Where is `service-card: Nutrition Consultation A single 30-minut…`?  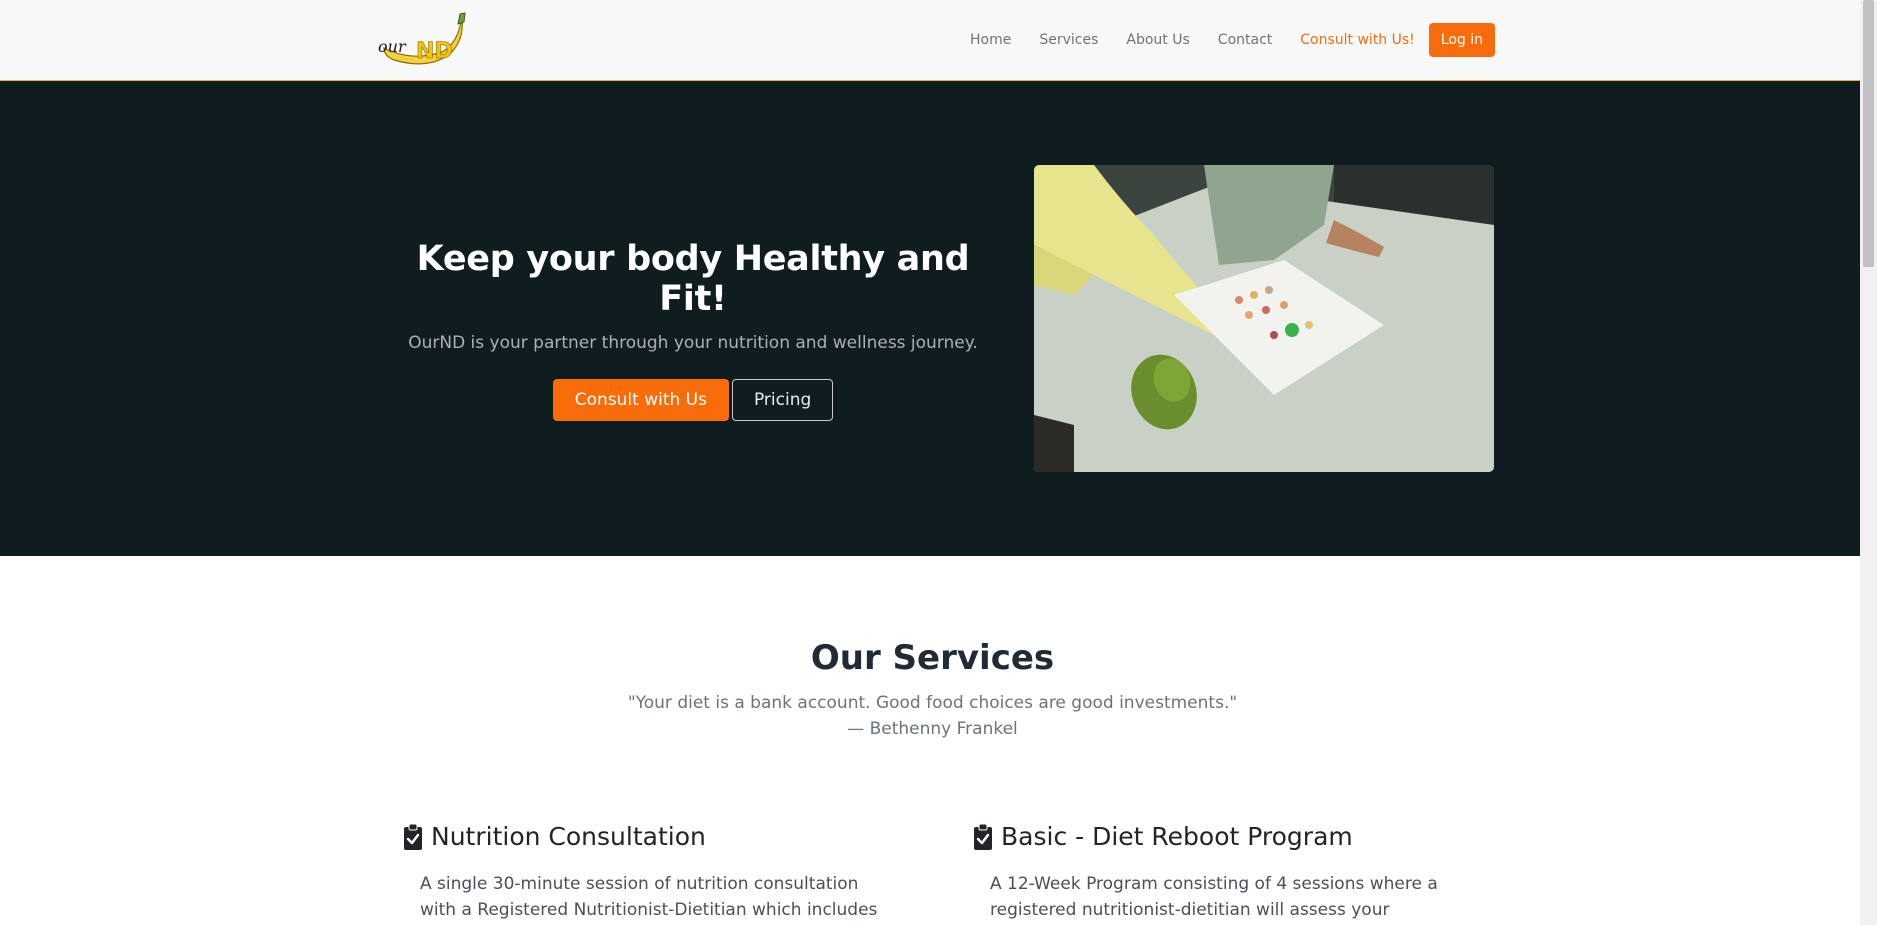 service-card: Nutrition Consultation A single 30-minut… is located at coordinates (643, 873).